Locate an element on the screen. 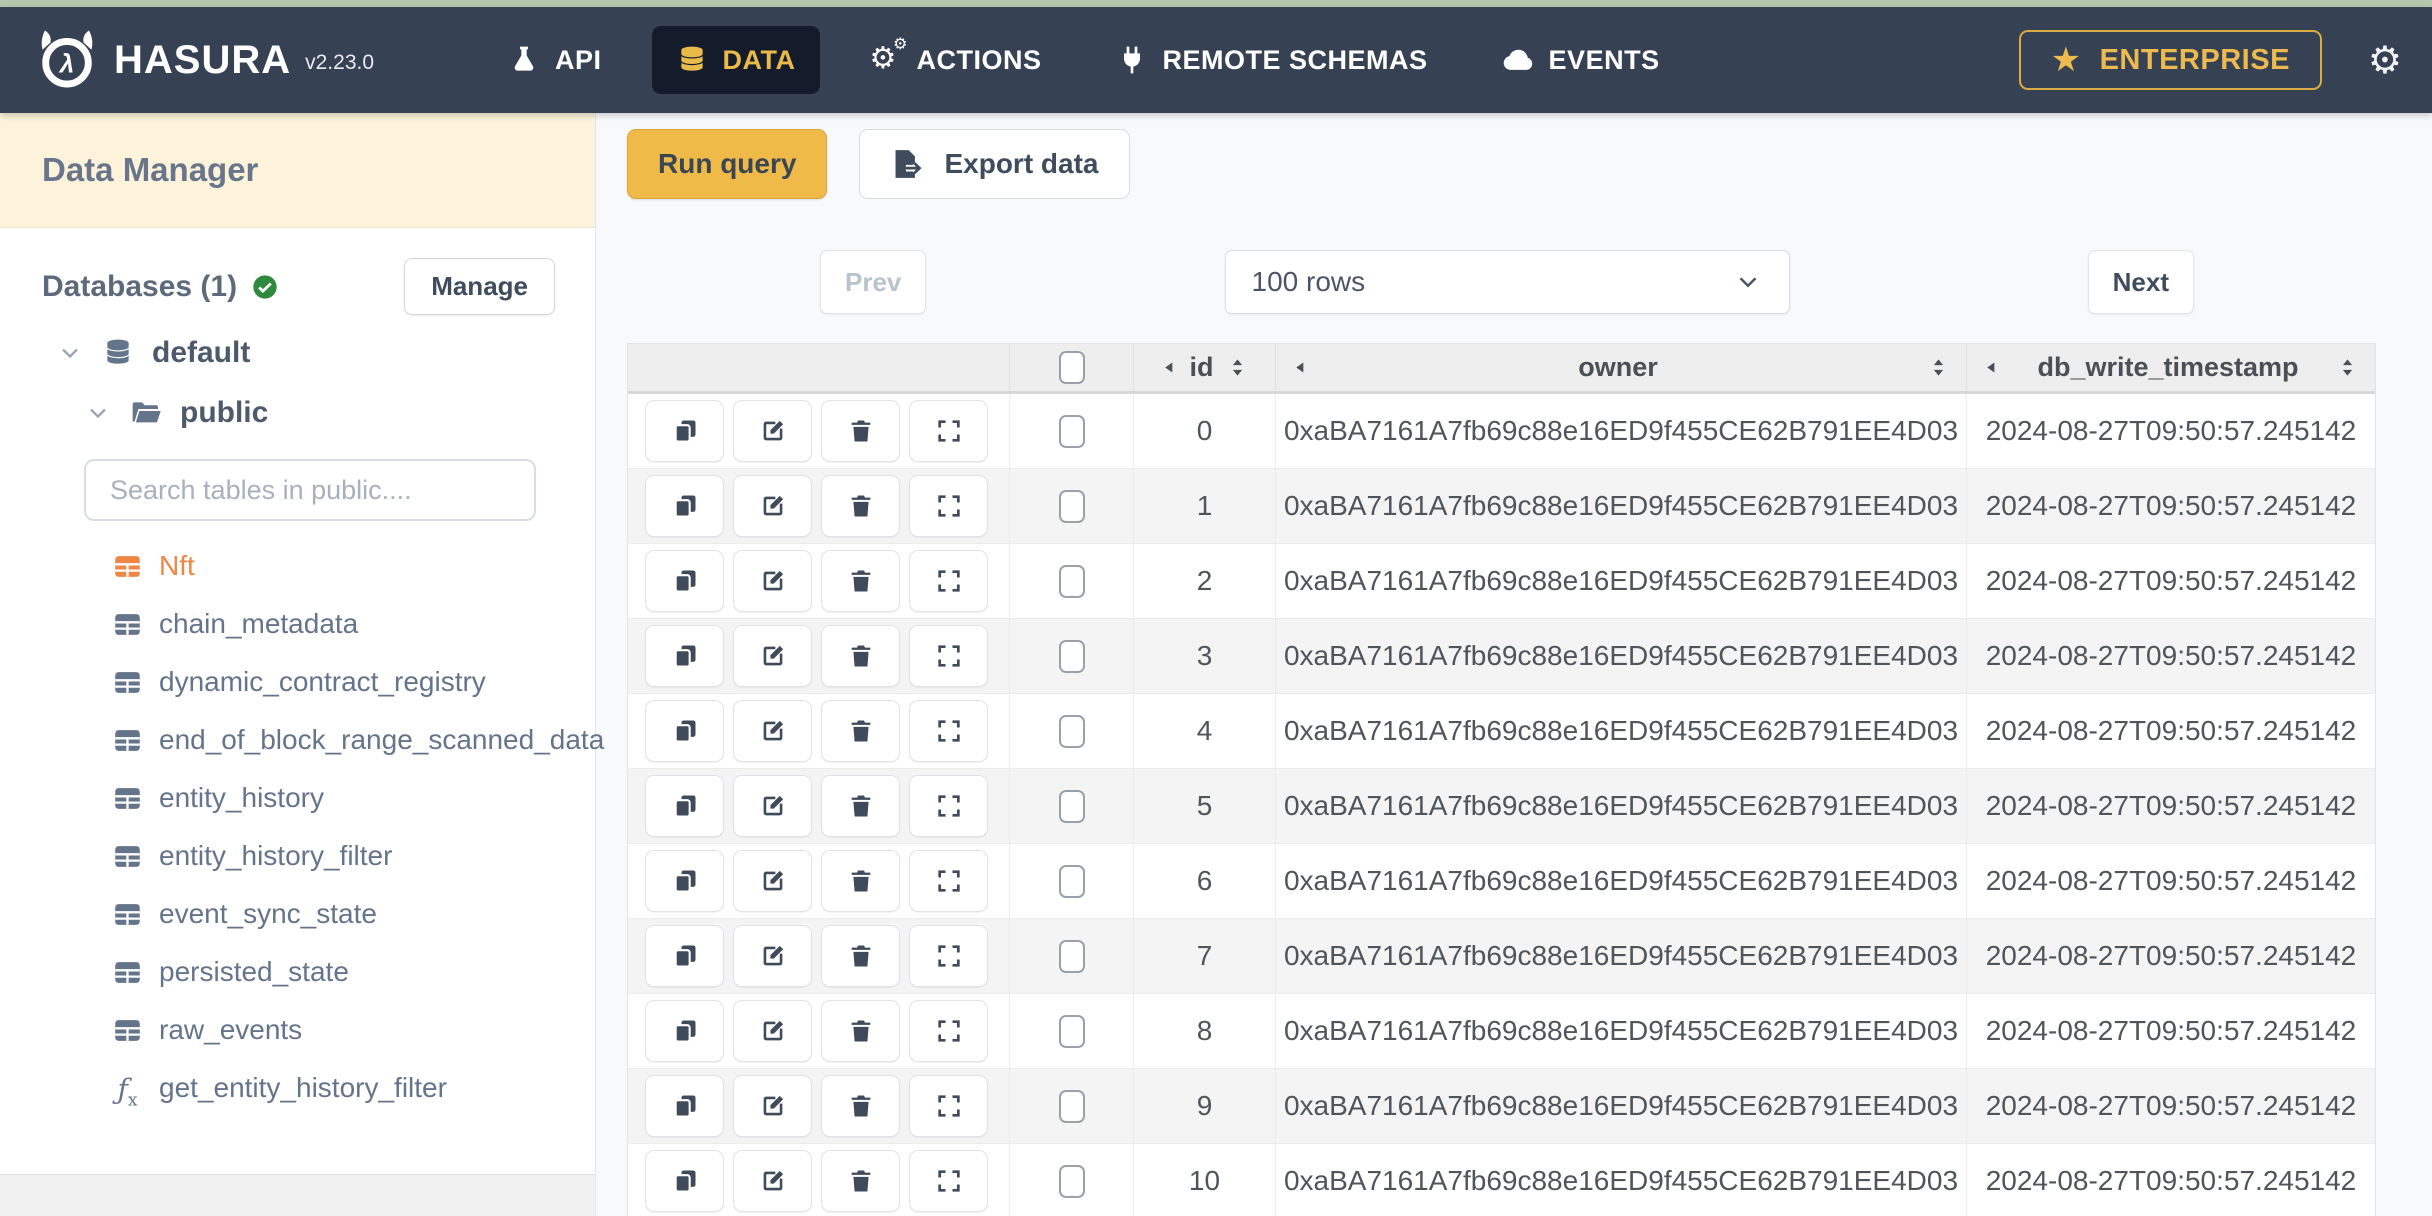  select-all-checkbox is located at coordinates (1071, 367).